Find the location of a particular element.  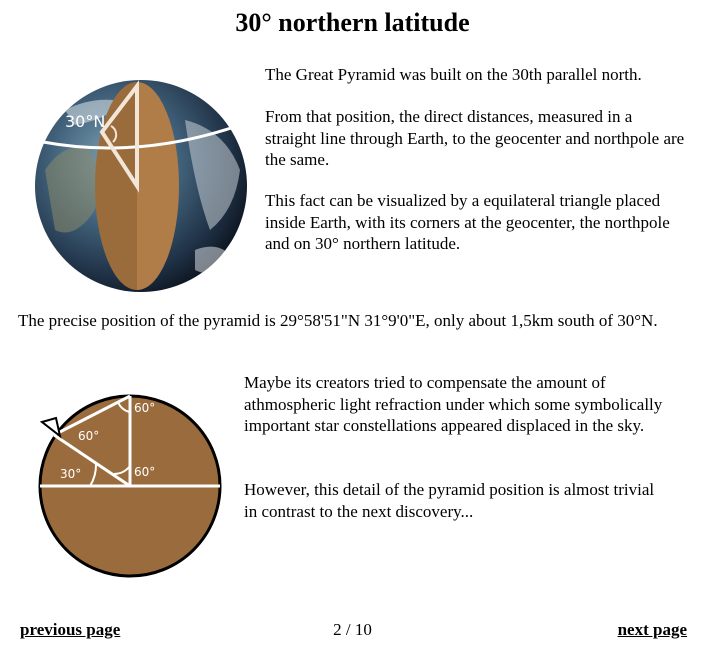

angle-center-label: 60° is located at coordinates (144, 472).